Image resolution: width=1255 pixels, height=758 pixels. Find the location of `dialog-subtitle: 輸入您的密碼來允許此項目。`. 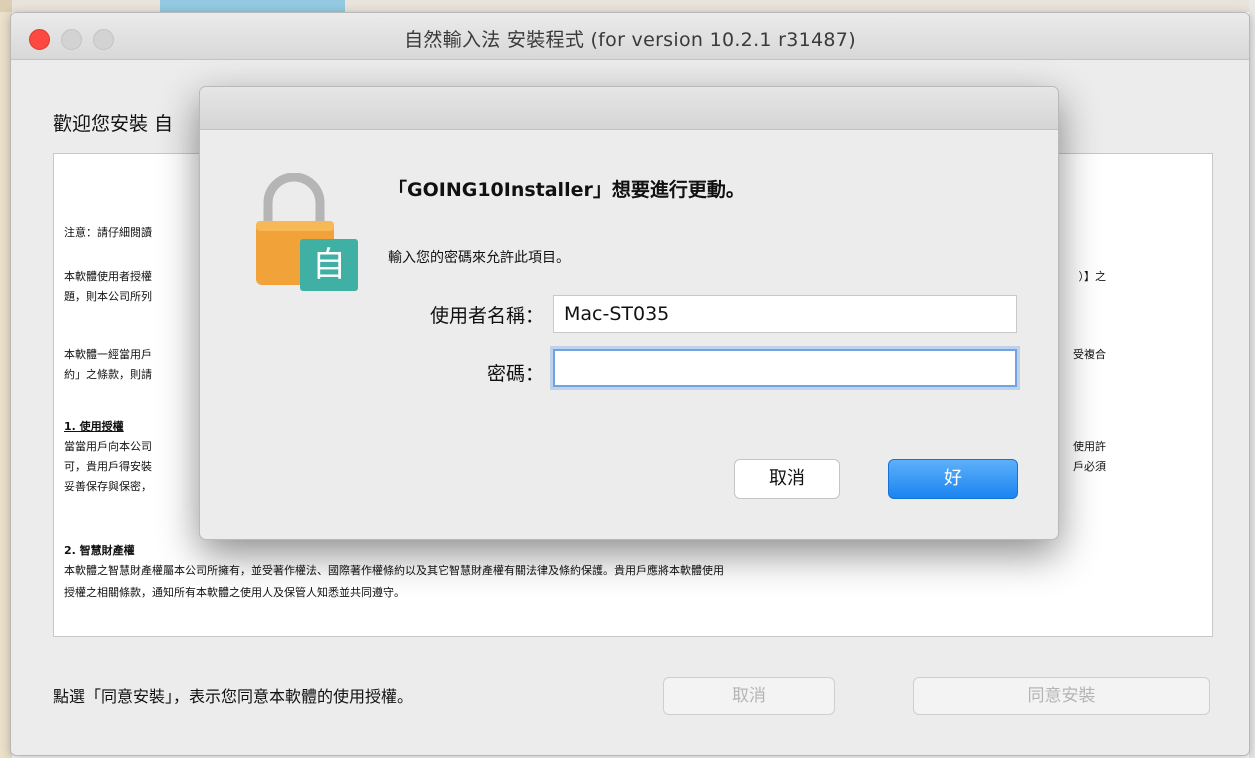

dialog-subtitle: 輸入您的密碼來允許此項目。 is located at coordinates (479, 258).